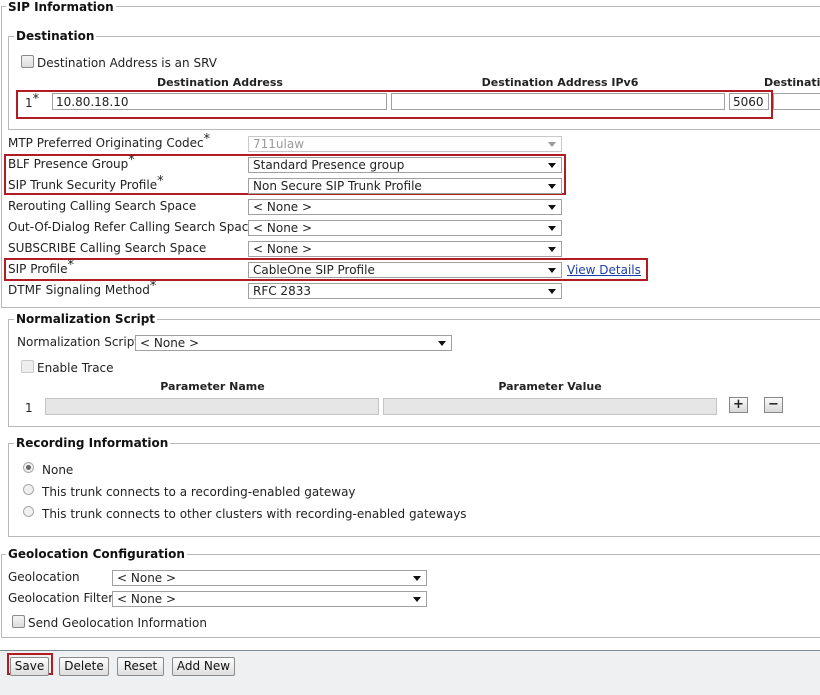 This screenshot has width=820, height=695. Describe the element at coordinates (55, 36) in the screenshot. I see `destination-legend: Destination` at that location.